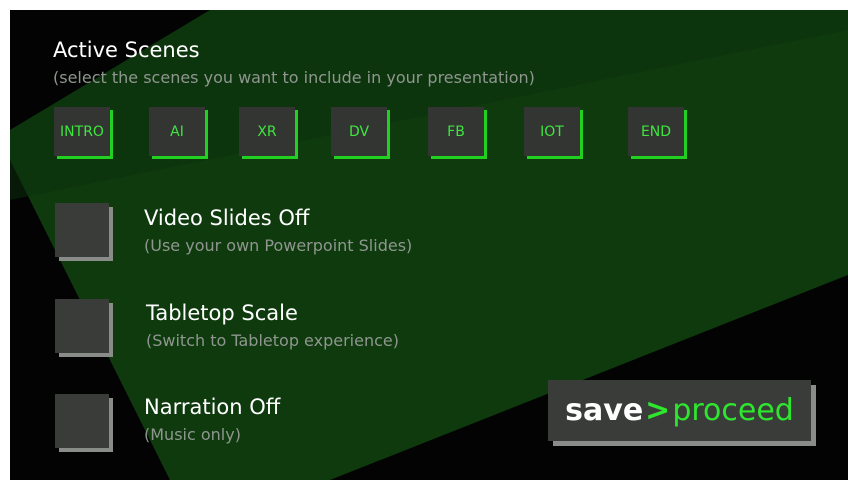 This screenshot has width=848, height=480. Describe the element at coordinates (733, 410) in the screenshot. I see `proceed-text: proceed` at that location.